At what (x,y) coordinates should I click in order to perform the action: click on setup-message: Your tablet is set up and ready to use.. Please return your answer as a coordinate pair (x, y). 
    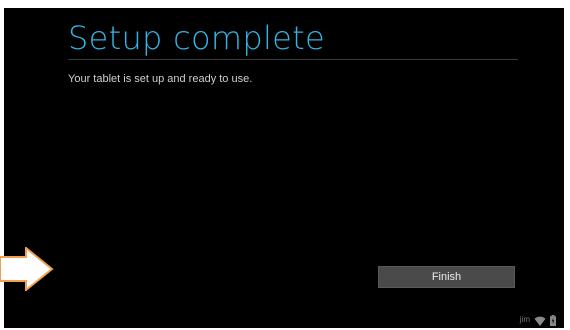
    Looking at the image, I should click on (160, 79).